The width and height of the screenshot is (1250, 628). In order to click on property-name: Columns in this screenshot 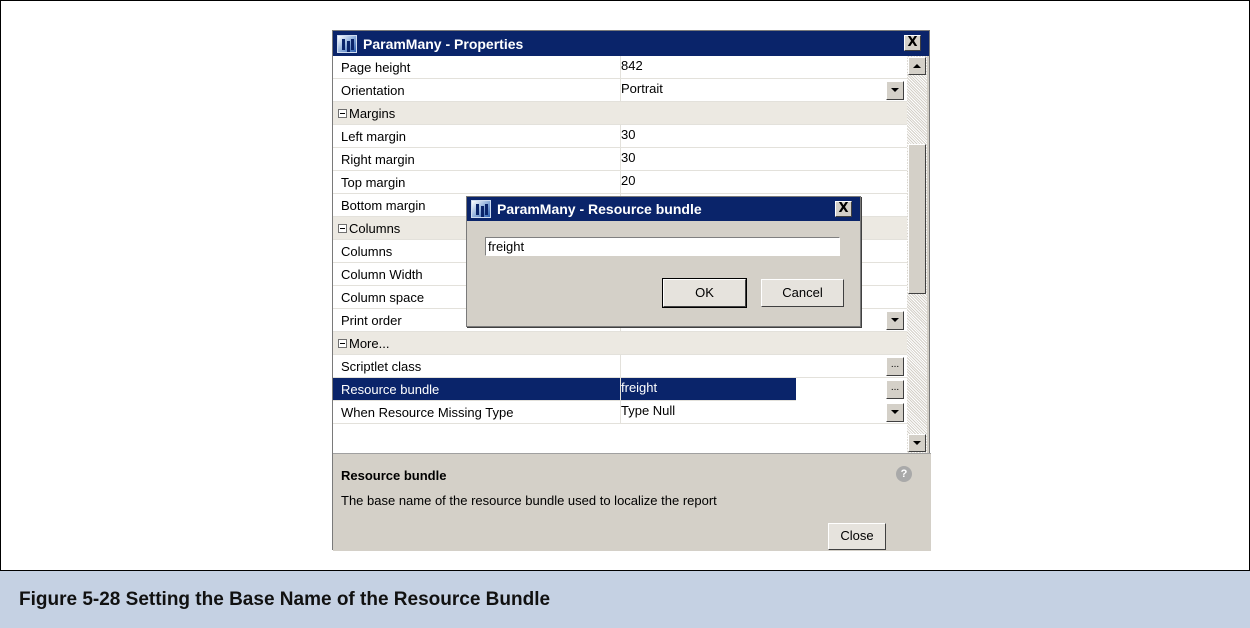, I will do `click(367, 251)`.